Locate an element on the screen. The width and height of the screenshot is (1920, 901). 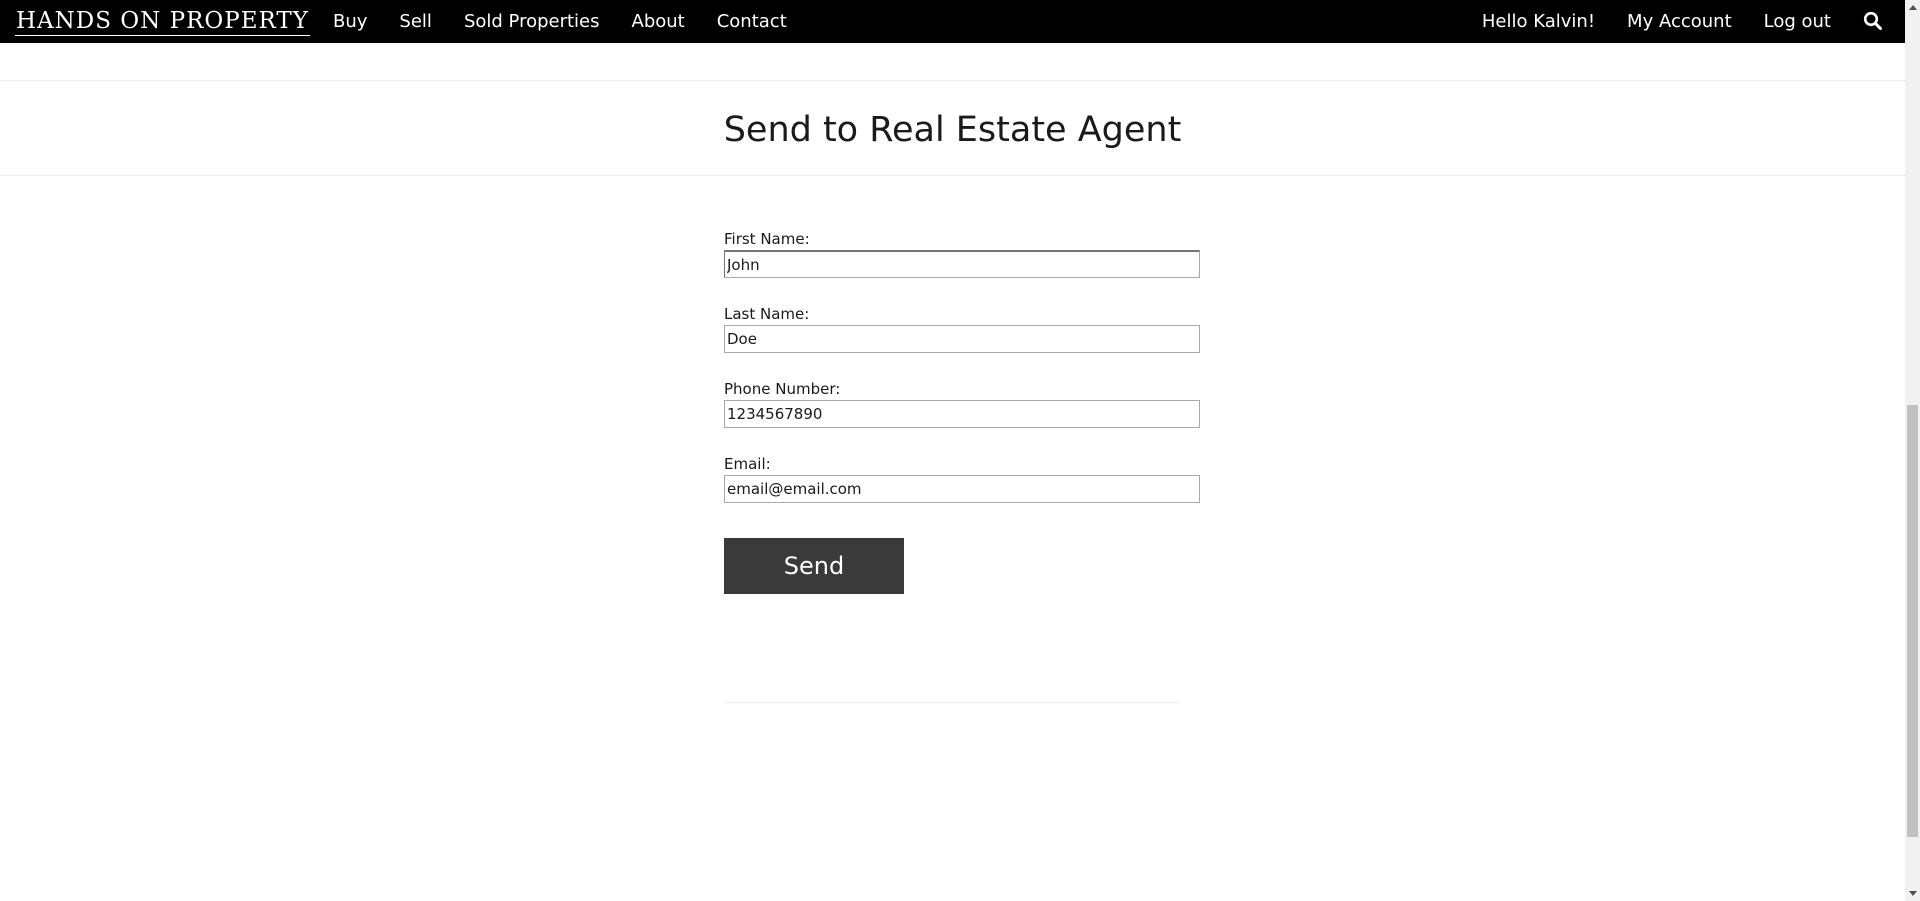
search-icon-graphic is located at coordinates (1872, 20).